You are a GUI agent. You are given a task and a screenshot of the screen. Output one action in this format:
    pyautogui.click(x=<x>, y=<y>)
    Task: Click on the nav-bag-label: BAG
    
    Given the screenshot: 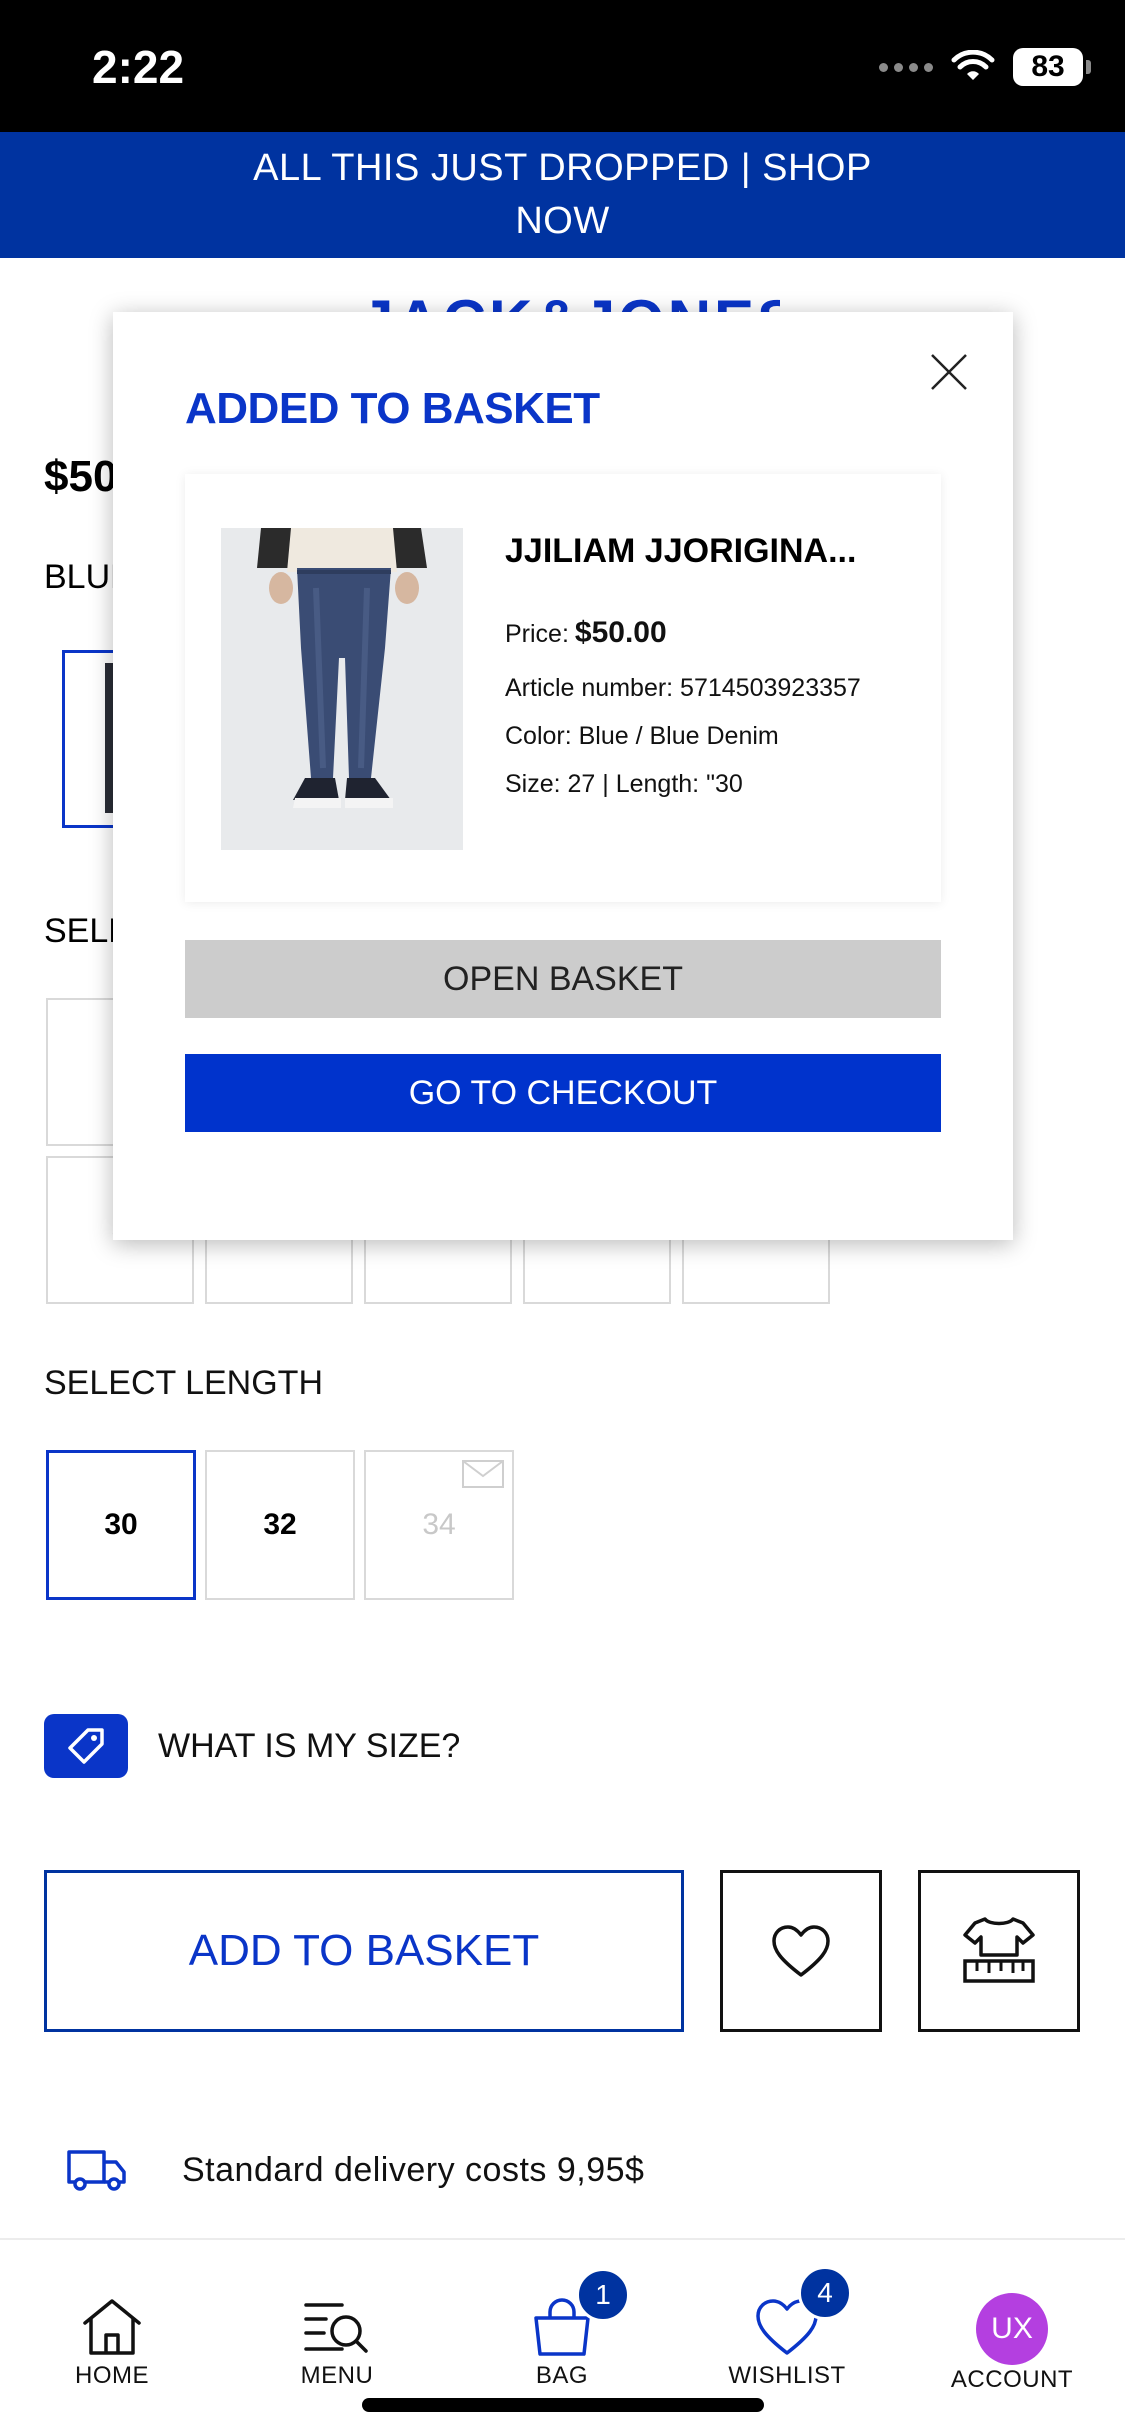 What is the action you would take?
    pyautogui.click(x=562, y=2375)
    